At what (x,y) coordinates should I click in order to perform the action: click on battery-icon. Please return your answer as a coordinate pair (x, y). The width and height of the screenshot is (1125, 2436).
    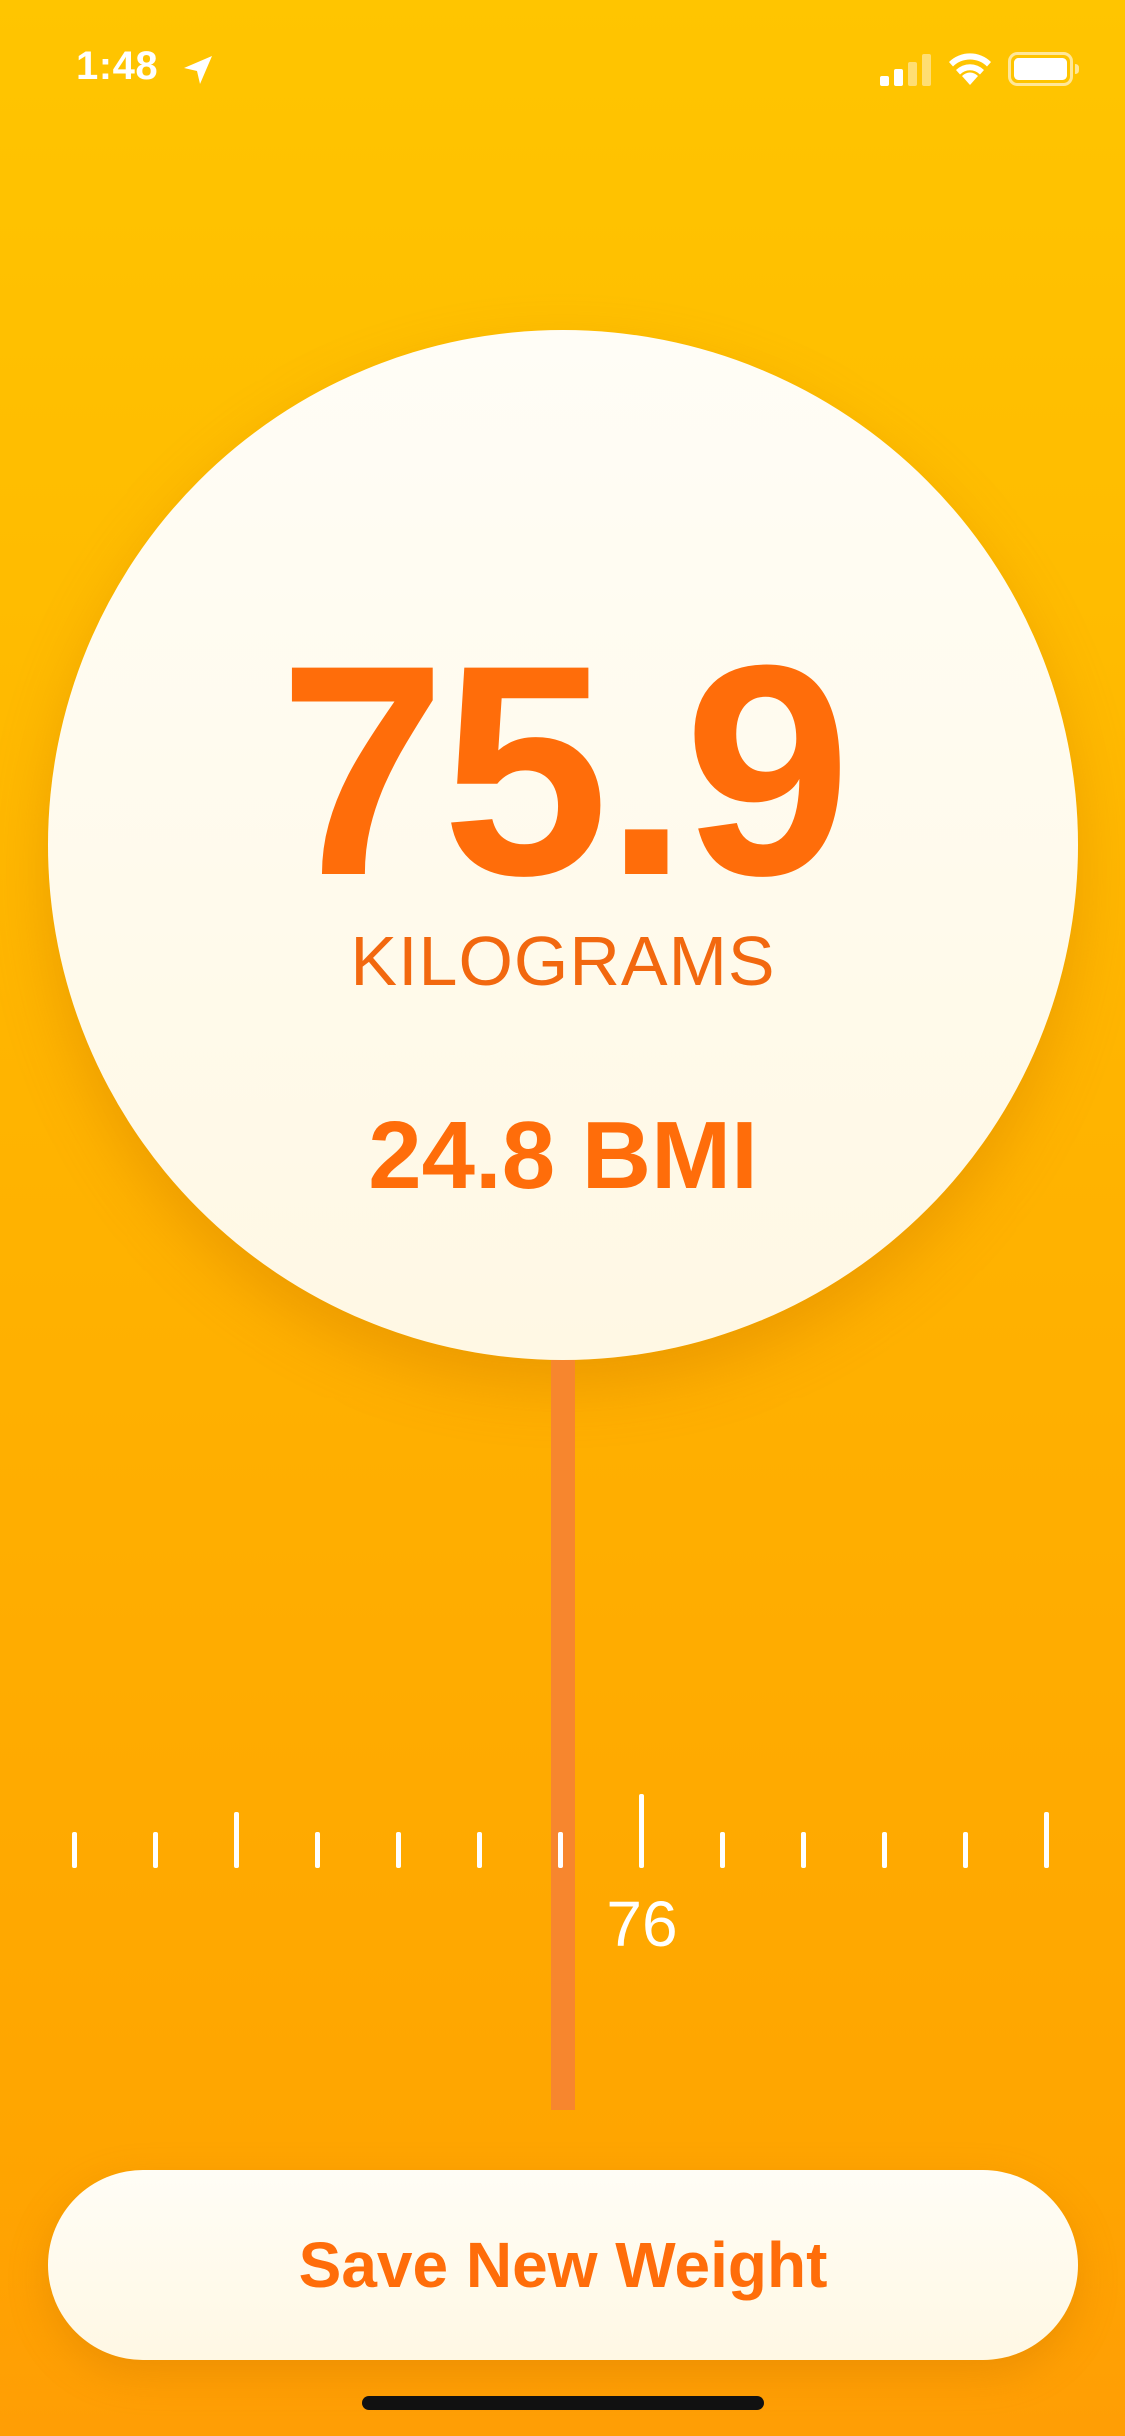
    Looking at the image, I should click on (1043, 69).